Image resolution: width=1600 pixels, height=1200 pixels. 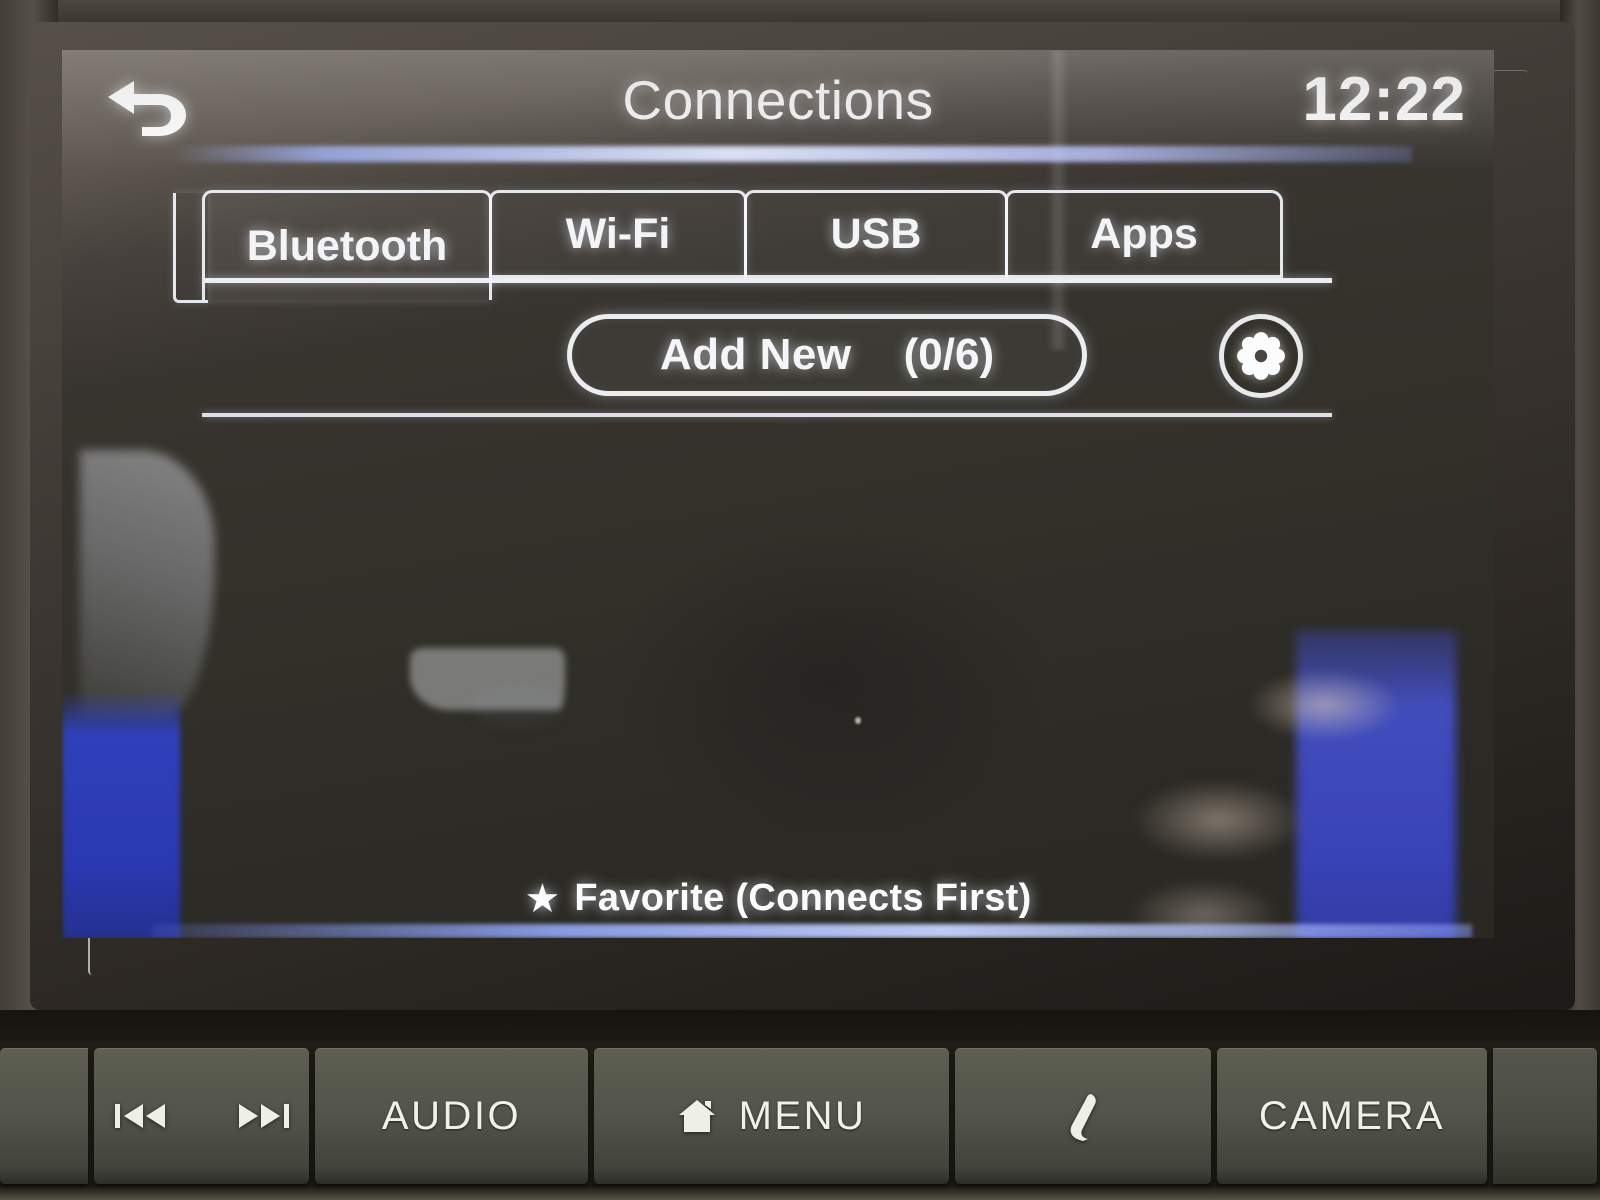 I want to click on audio-button-label: AUDIO, so click(x=451, y=1115).